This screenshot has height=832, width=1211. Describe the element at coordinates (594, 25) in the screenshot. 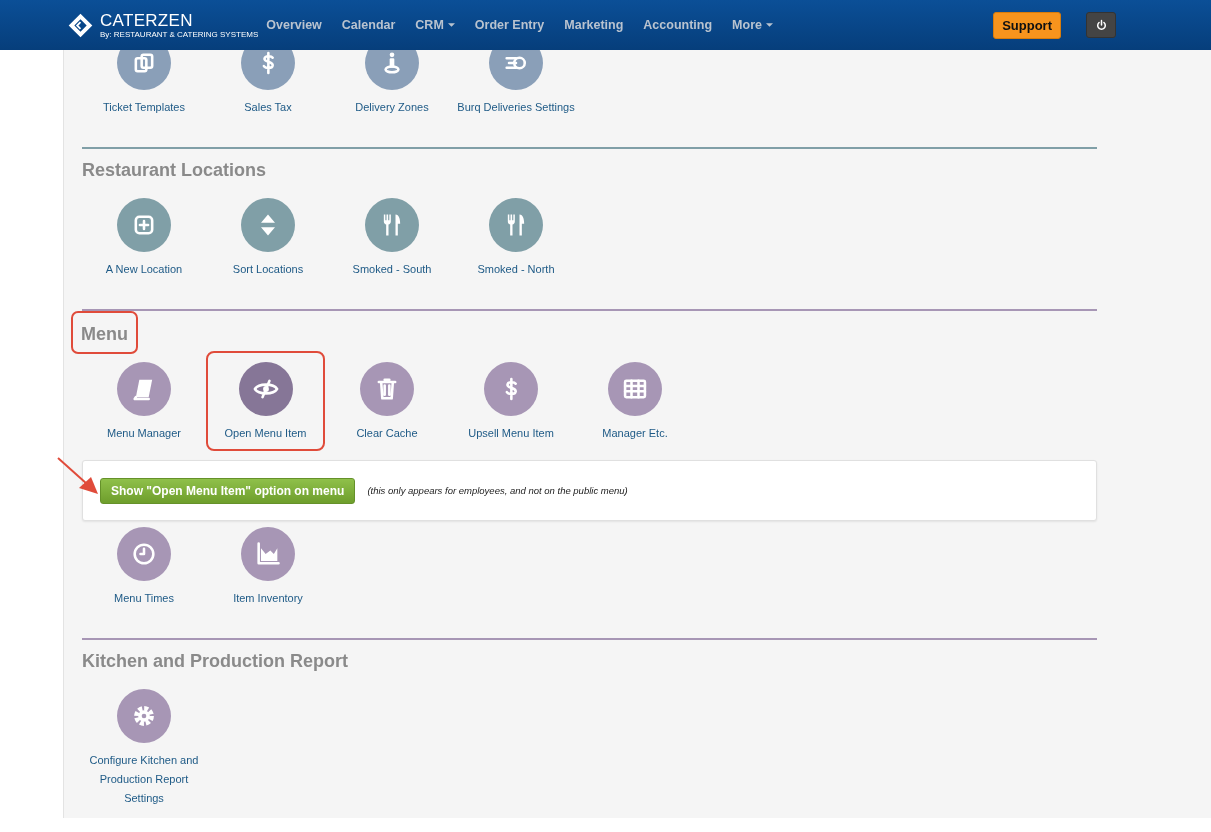

I see `nav-link: Marketing` at that location.